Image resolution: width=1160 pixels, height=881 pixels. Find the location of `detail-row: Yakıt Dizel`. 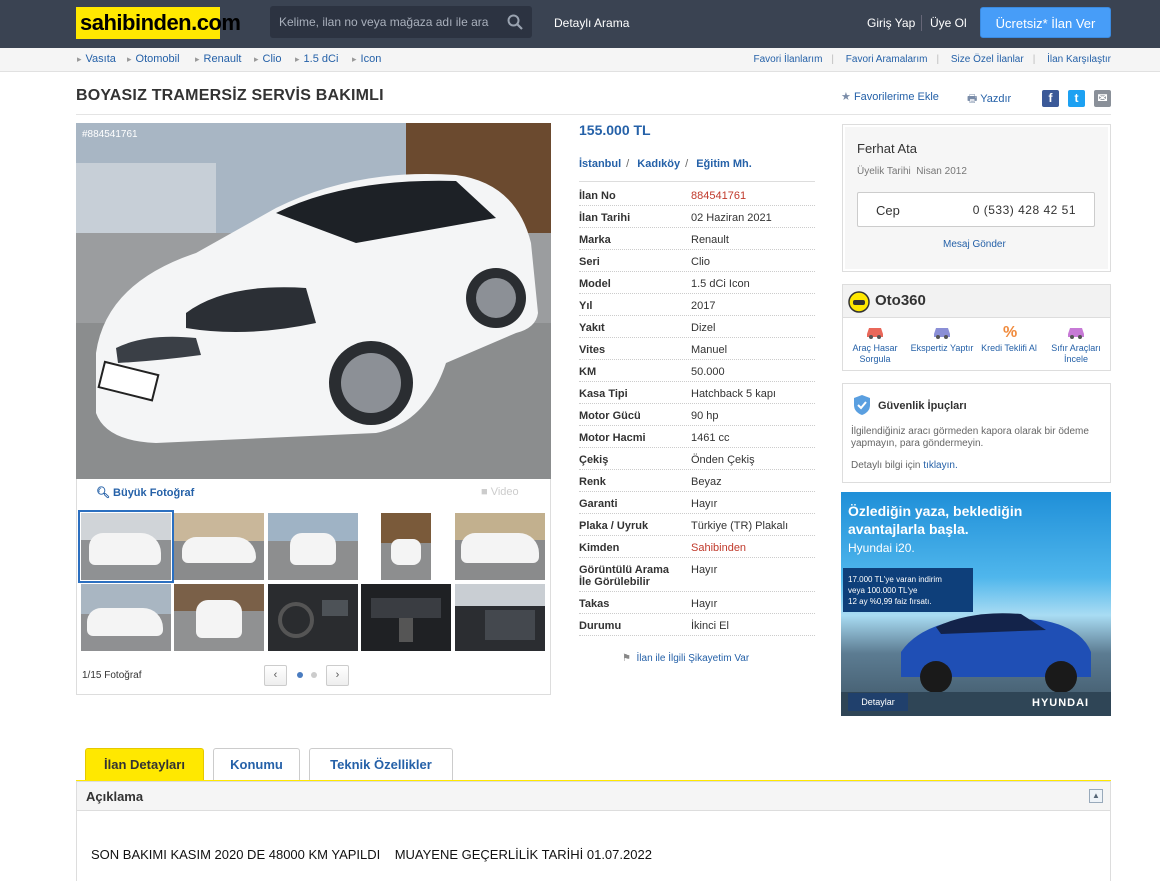

detail-row: Yakıt Dizel is located at coordinates (697, 327).